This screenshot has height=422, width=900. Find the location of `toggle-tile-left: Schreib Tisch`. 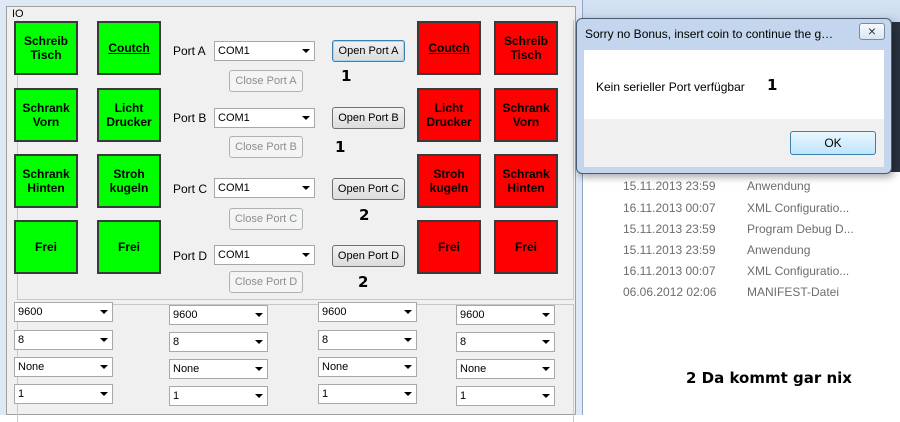

toggle-tile-left: Schreib Tisch is located at coordinates (46, 48).